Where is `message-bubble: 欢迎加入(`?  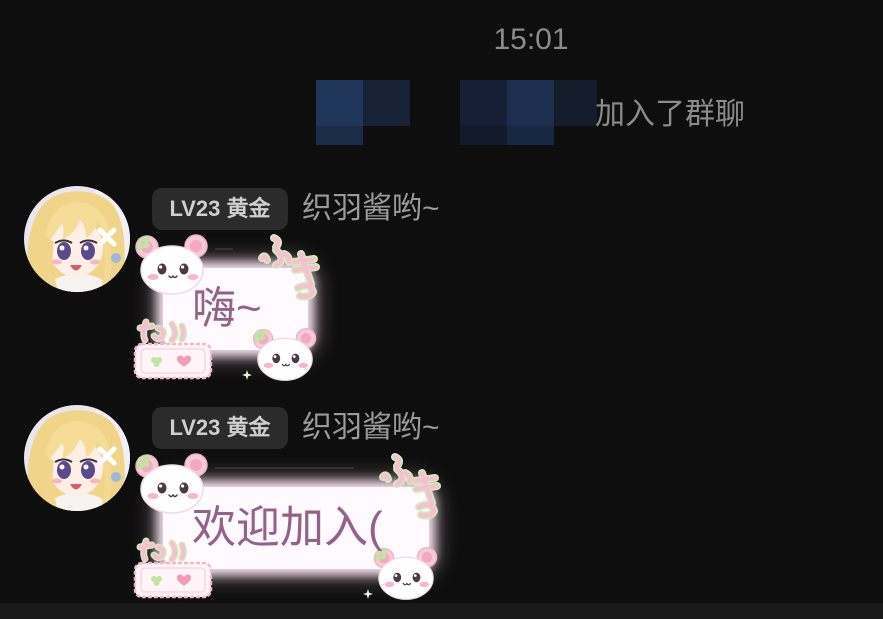 message-bubble: 欢迎加入( is located at coordinates (286, 526).